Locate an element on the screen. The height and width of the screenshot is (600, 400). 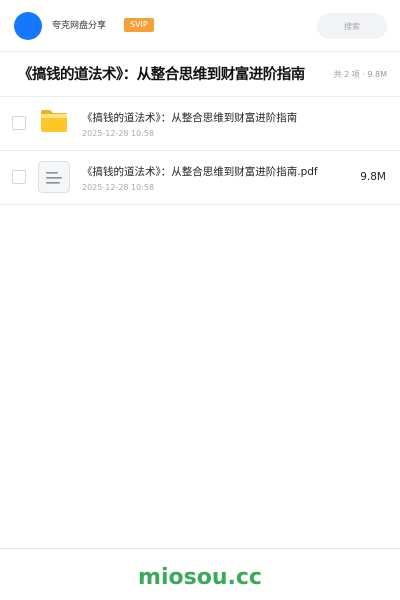
page-title: 《搞钱的道法术》：从整合思维到财富进阶指南 is located at coordinates (161, 75).